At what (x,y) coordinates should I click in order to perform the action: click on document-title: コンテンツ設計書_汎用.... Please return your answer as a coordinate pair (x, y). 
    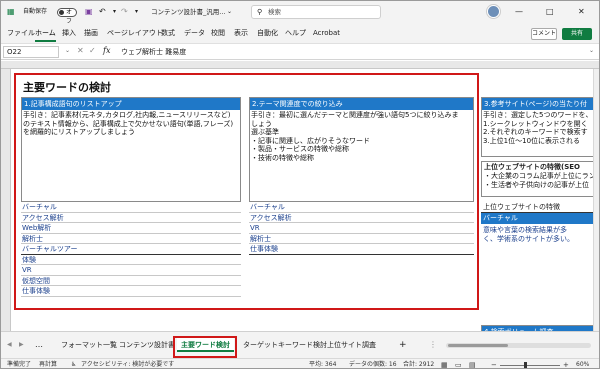
    Looking at the image, I should click on (188, 12).